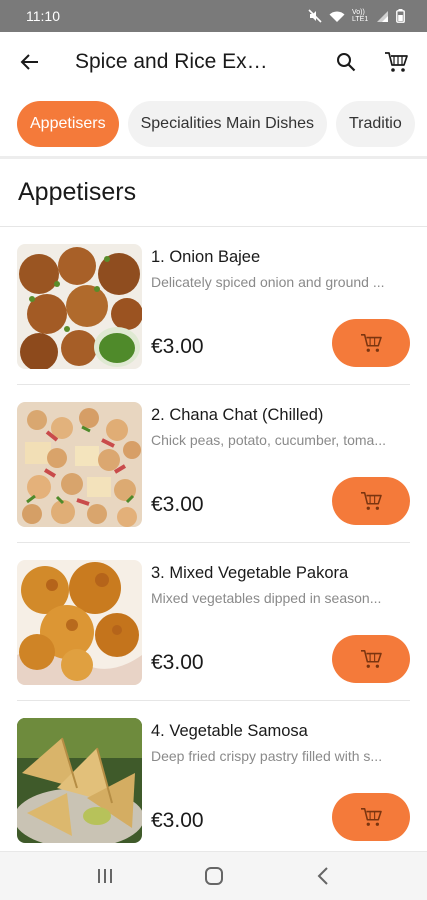 The width and height of the screenshot is (427, 900). Describe the element at coordinates (382, 16) in the screenshot. I see `signal-icon` at that location.